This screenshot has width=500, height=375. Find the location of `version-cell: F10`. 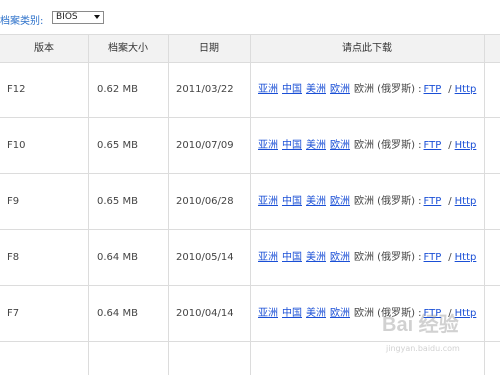

version-cell: F10 is located at coordinates (16, 145).